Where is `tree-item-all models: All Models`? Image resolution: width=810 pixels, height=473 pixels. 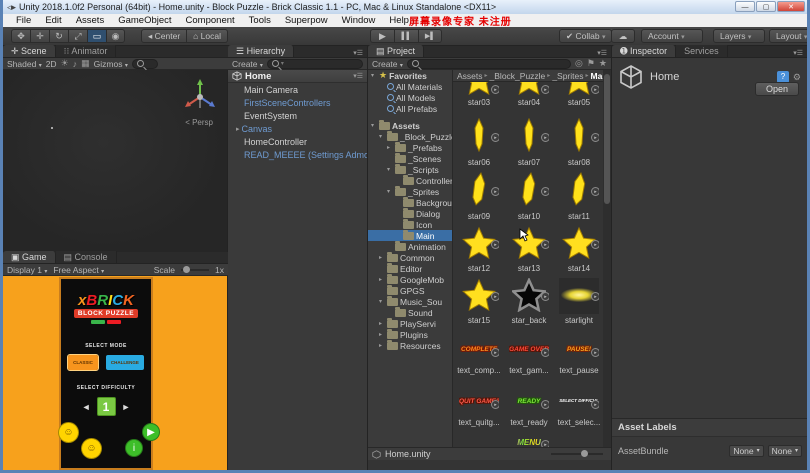
tree-item-all models: All Models is located at coordinates (410, 97).